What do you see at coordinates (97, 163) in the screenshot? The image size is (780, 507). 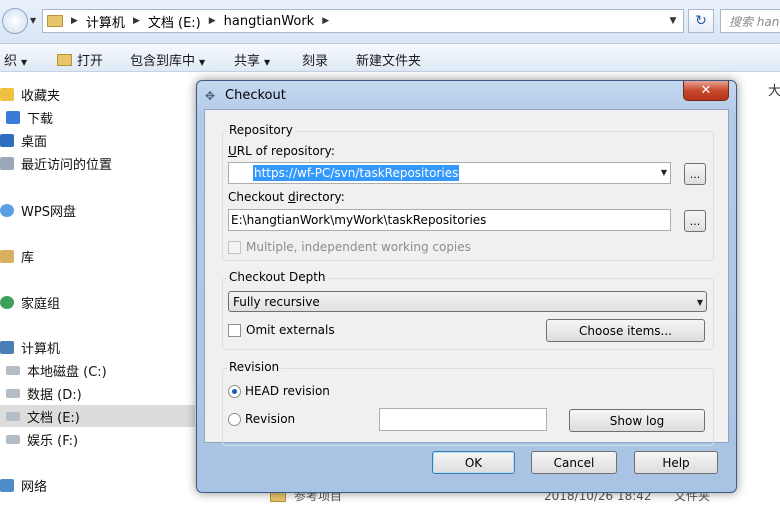 I see `sidebar-item-recent: 最近访问的位置` at bounding box center [97, 163].